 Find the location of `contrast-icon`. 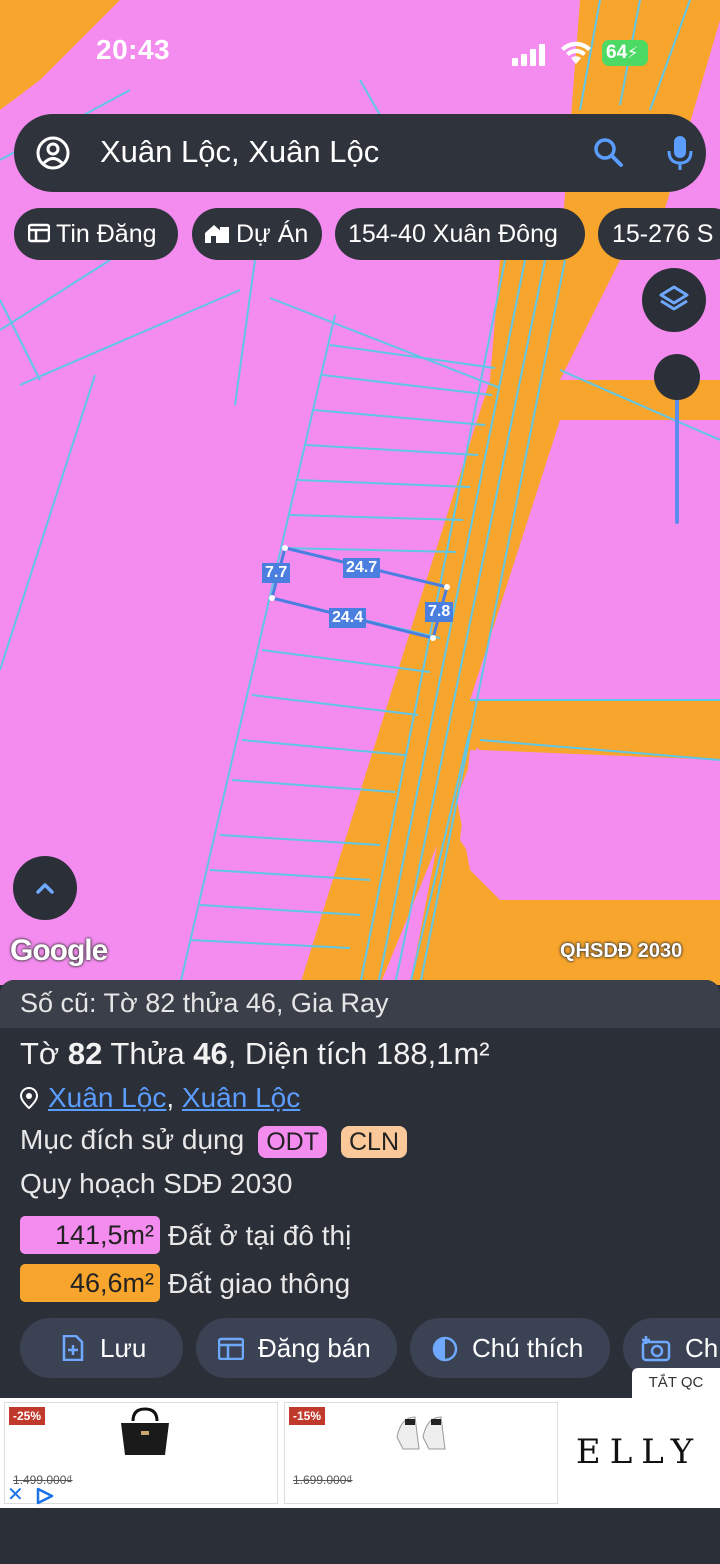

contrast-icon is located at coordinates (445, 1349).